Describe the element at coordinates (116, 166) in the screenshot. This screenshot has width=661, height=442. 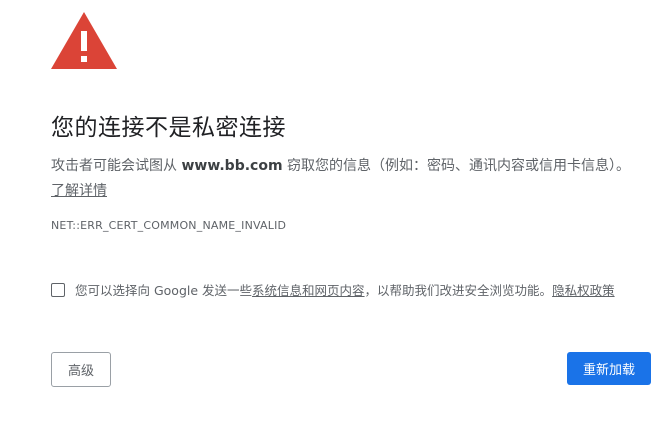
I see `description-prefix: 攻击者可能会试图从` at that location.